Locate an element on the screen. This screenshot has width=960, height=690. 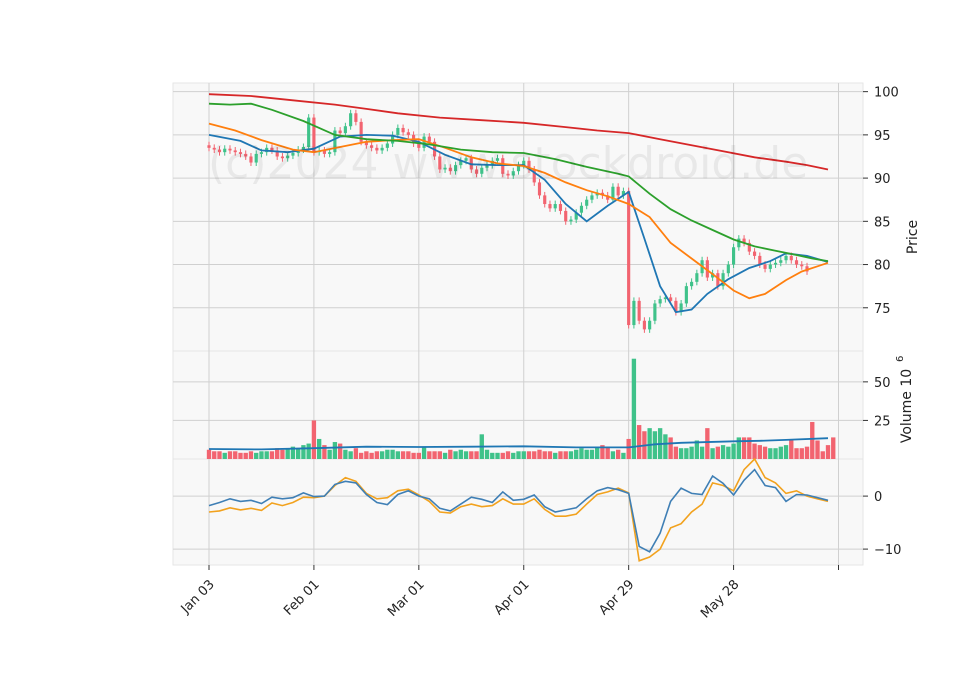
watermark-text: (c)2024 www.stockdroid.de is located at coordinates (508, 163).